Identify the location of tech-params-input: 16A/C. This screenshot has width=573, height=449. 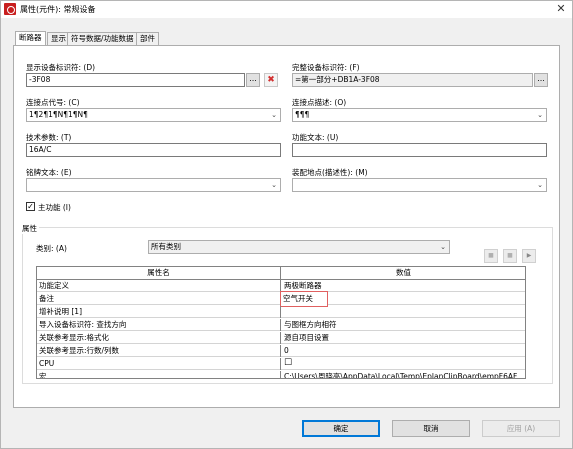
(153, 150).